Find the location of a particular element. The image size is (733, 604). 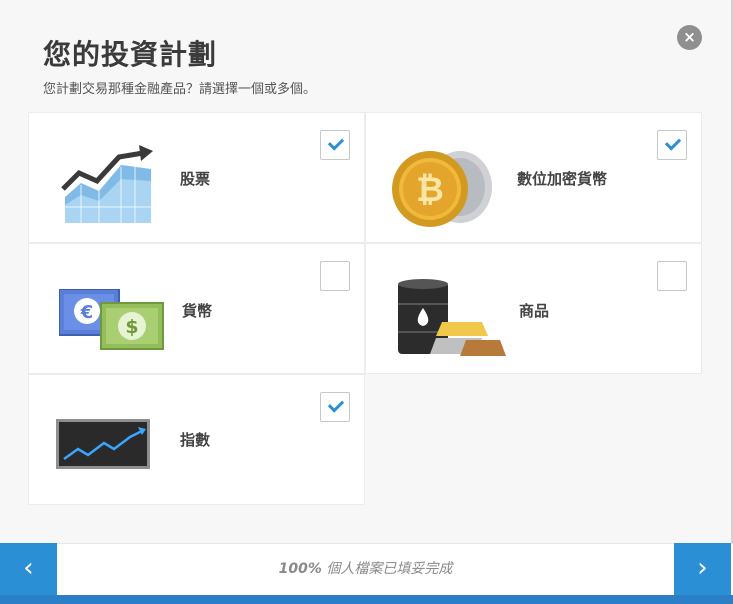

product-label-crypto: 數位加密貨幣 is located at coordinates (562, 179).